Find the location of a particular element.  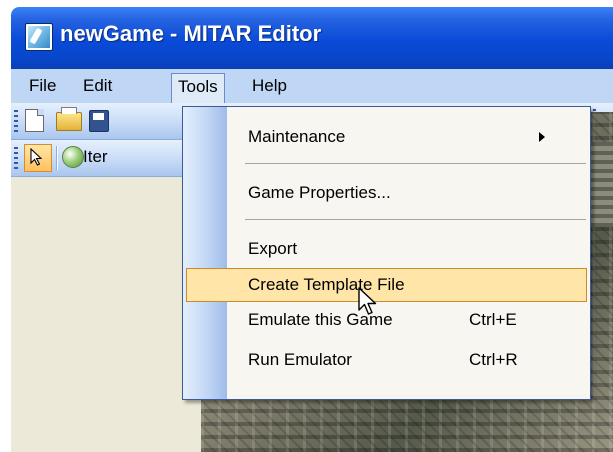

menu-tools: Tools is located at coordinates (198, 88).